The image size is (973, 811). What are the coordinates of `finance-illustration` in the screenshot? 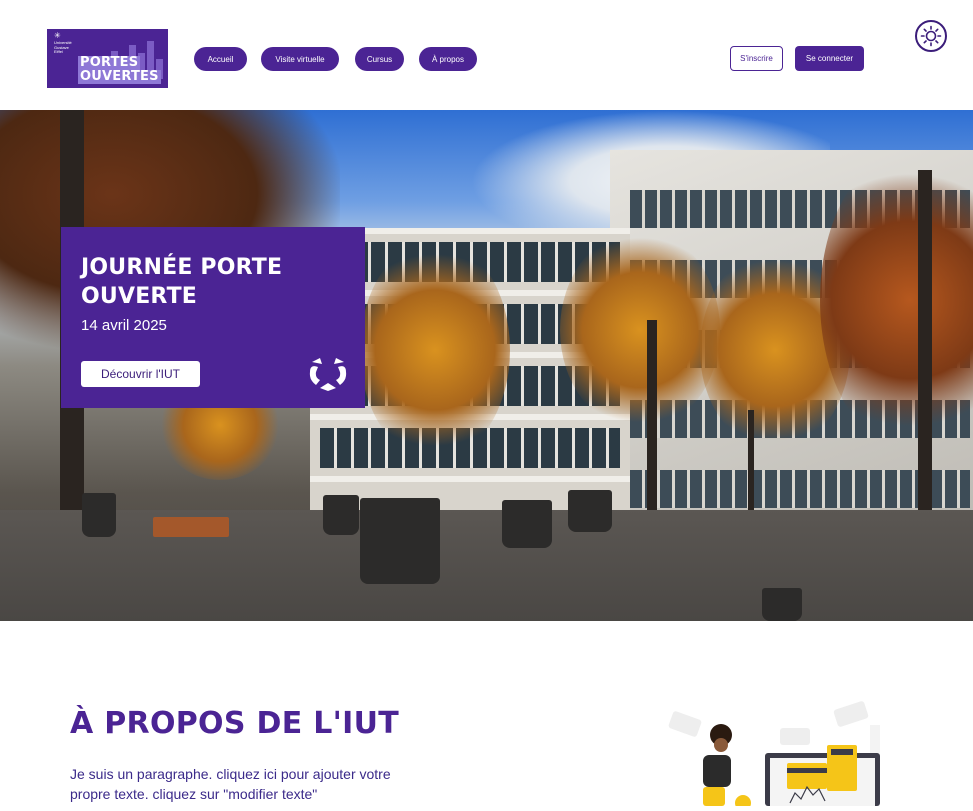 It's located at (772, 753).